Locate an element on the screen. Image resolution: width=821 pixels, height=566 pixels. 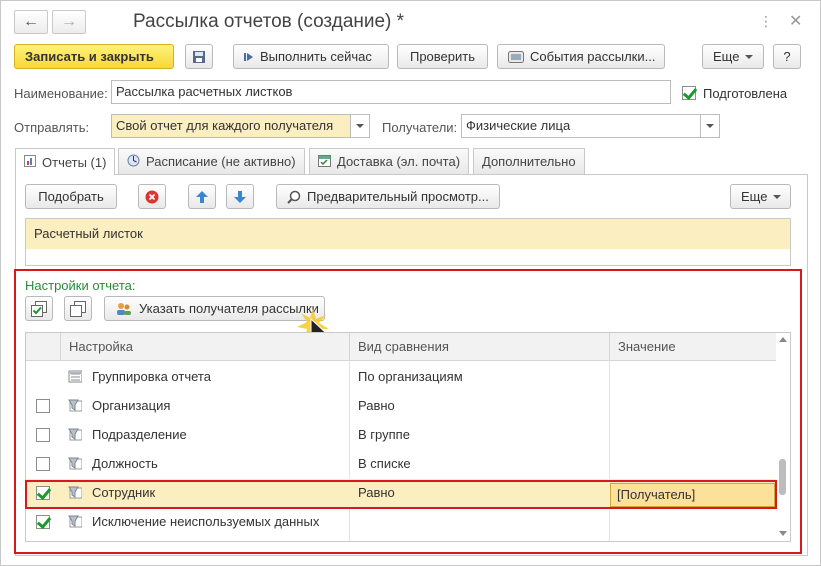
table-scrollbar is located at coordinates (783, 437).